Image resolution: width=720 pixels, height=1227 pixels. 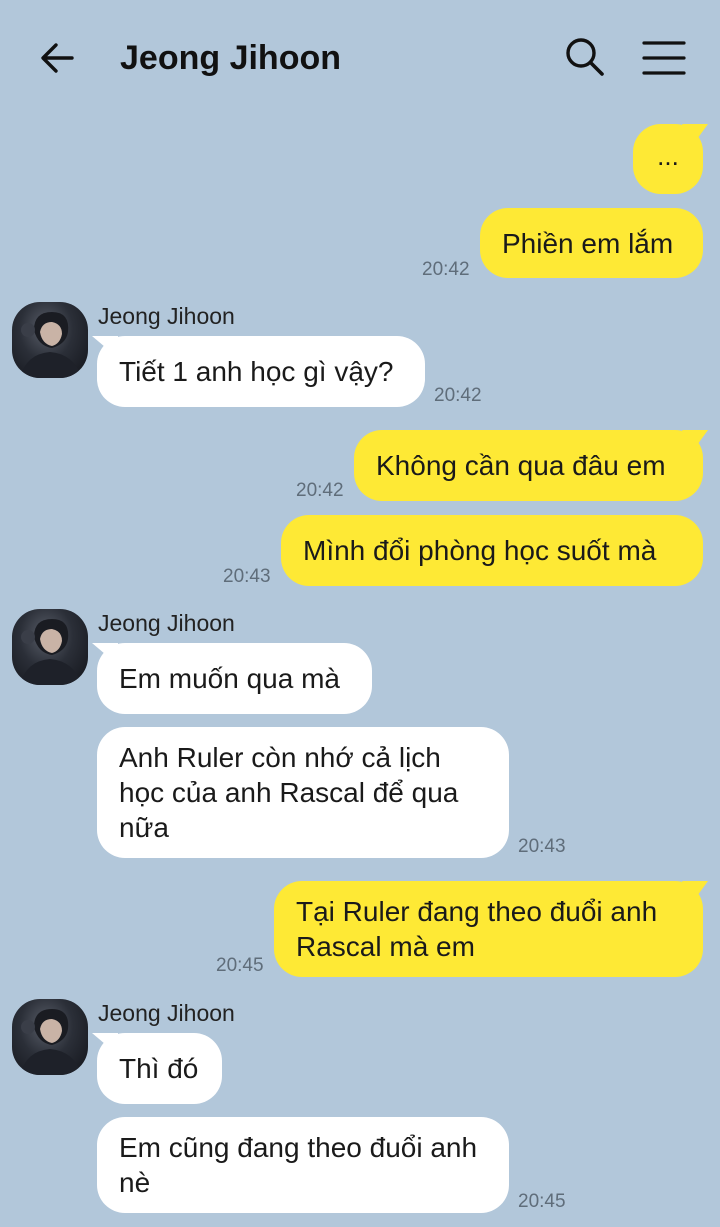 What do you see at coordinates (230, 58) in the screenshot?
I see `chat-title: Jeong Jihoon` at bounding box center [230, 58].